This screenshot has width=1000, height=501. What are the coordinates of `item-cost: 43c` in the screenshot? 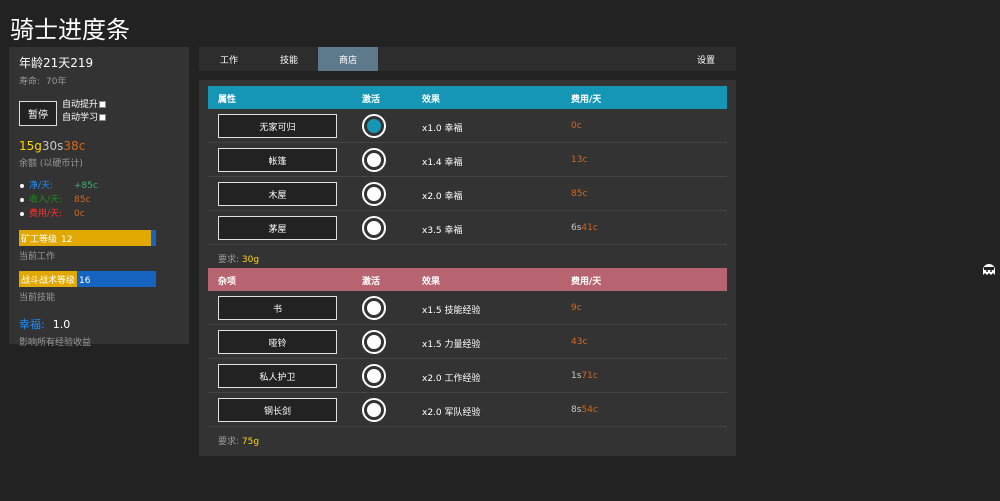 It's located at (579, 342).